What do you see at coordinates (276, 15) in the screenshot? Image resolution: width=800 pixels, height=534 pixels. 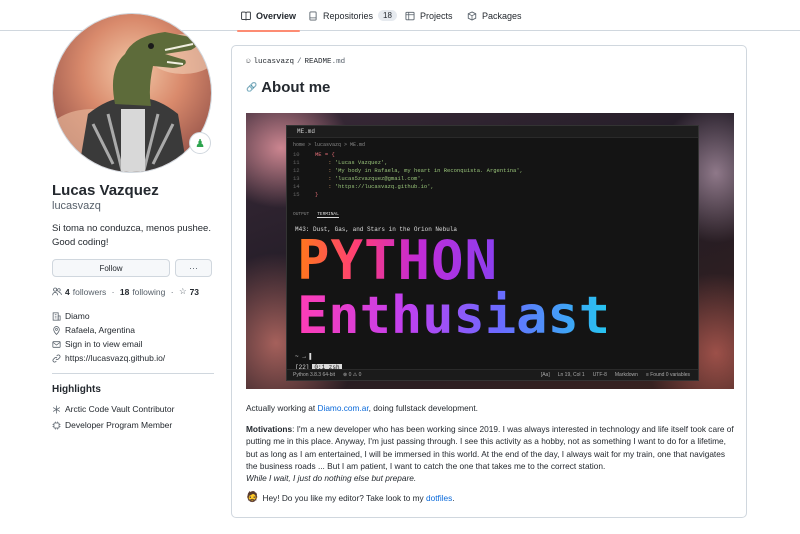 I see `tab-label: Overview` at bounding box center [276, 15].